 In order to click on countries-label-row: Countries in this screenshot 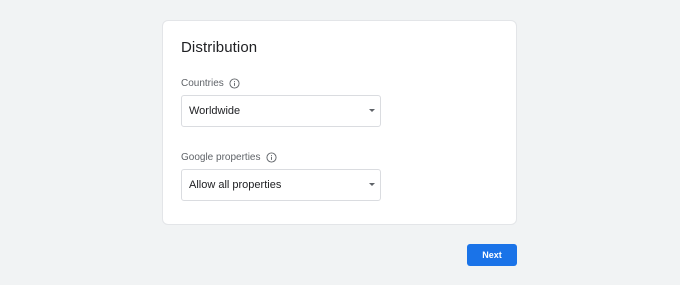, I will do `click(210, 83)`.